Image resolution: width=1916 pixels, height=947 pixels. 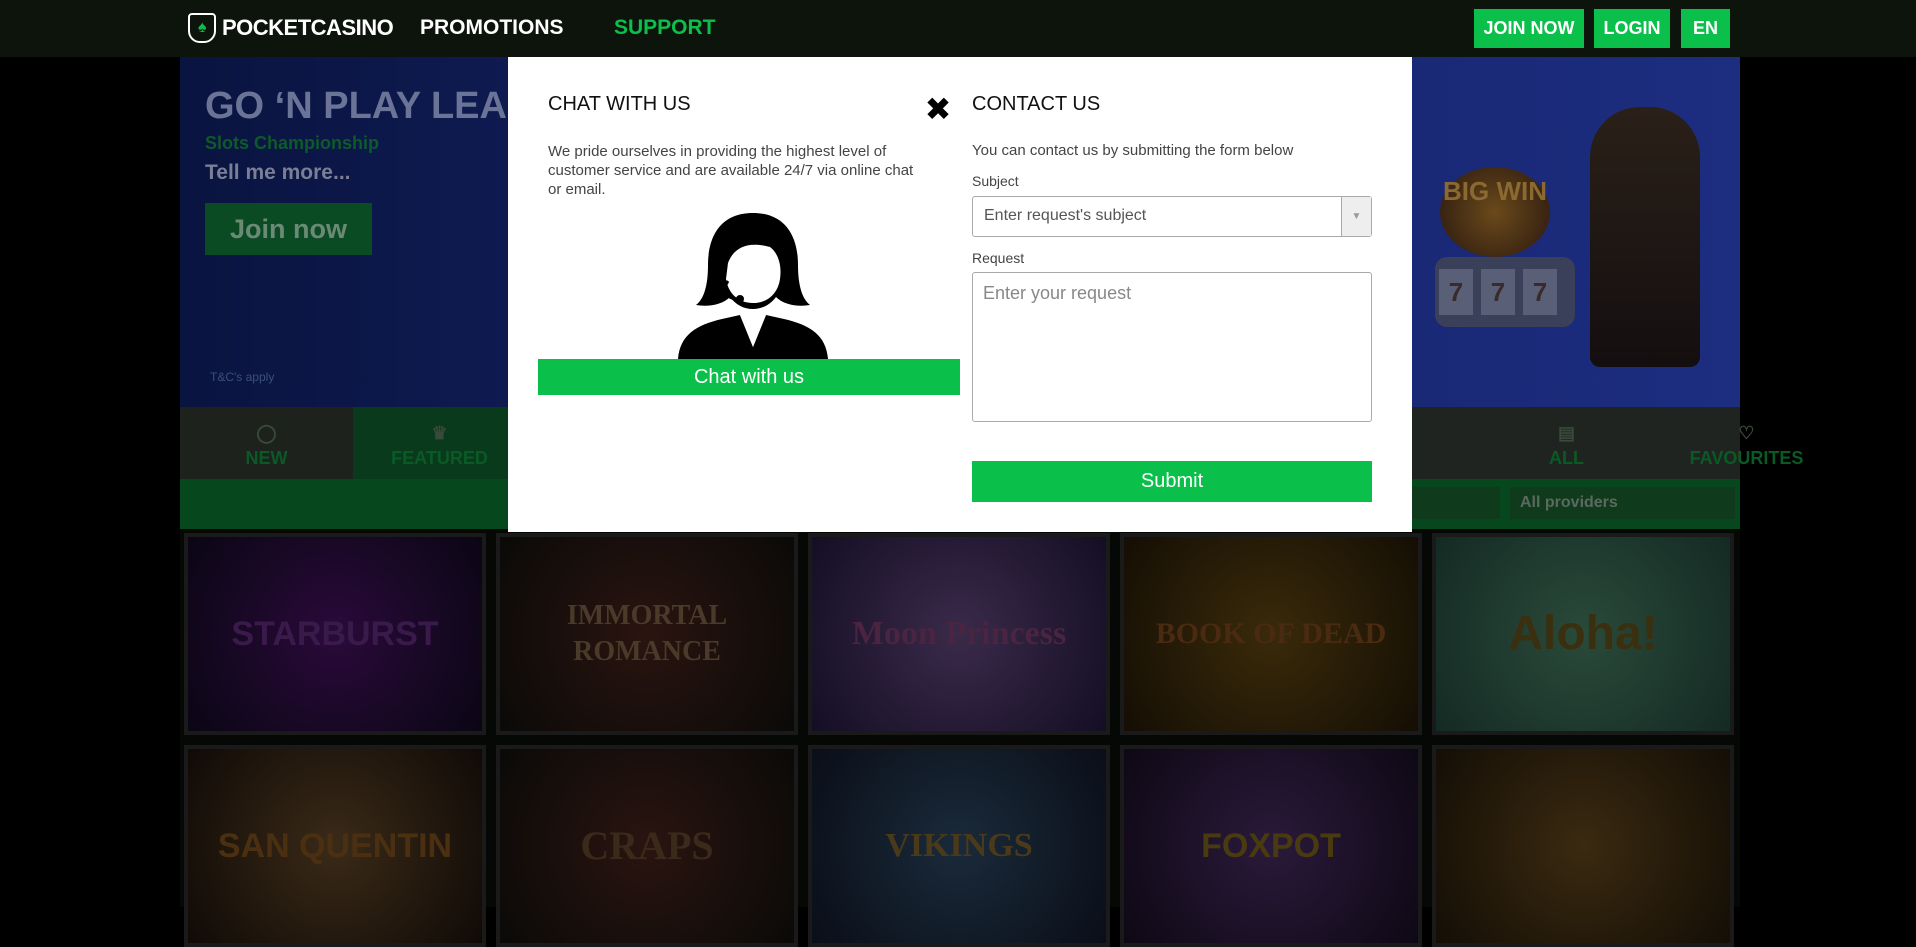 What do you see at coordinates (288, 229) in the screenshot?
I see `hero-join-button: Join now` at bounding box center [288, 229].